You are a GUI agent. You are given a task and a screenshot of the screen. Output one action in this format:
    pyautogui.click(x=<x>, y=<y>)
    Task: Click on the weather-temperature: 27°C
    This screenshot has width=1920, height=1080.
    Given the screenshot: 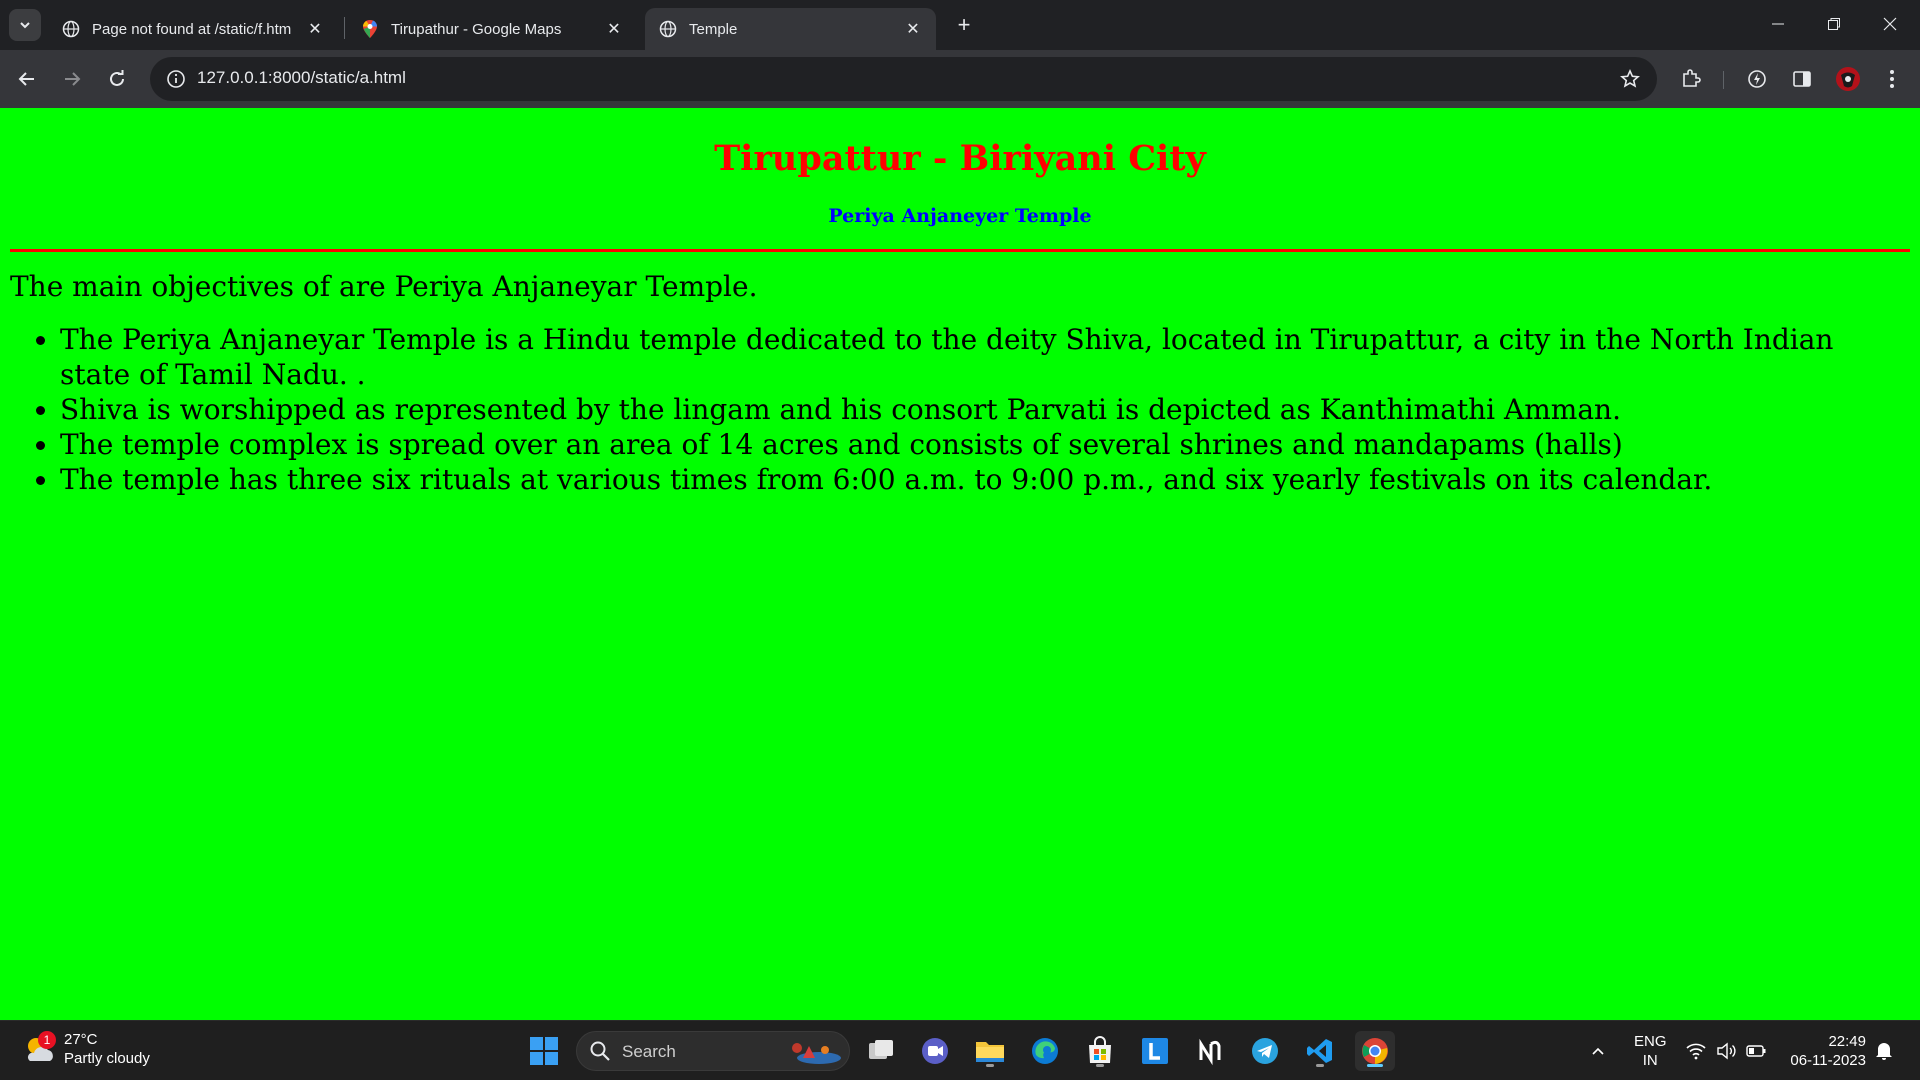 What is the action you would take?
    pyautogui.click(x=81, y=1039)
    